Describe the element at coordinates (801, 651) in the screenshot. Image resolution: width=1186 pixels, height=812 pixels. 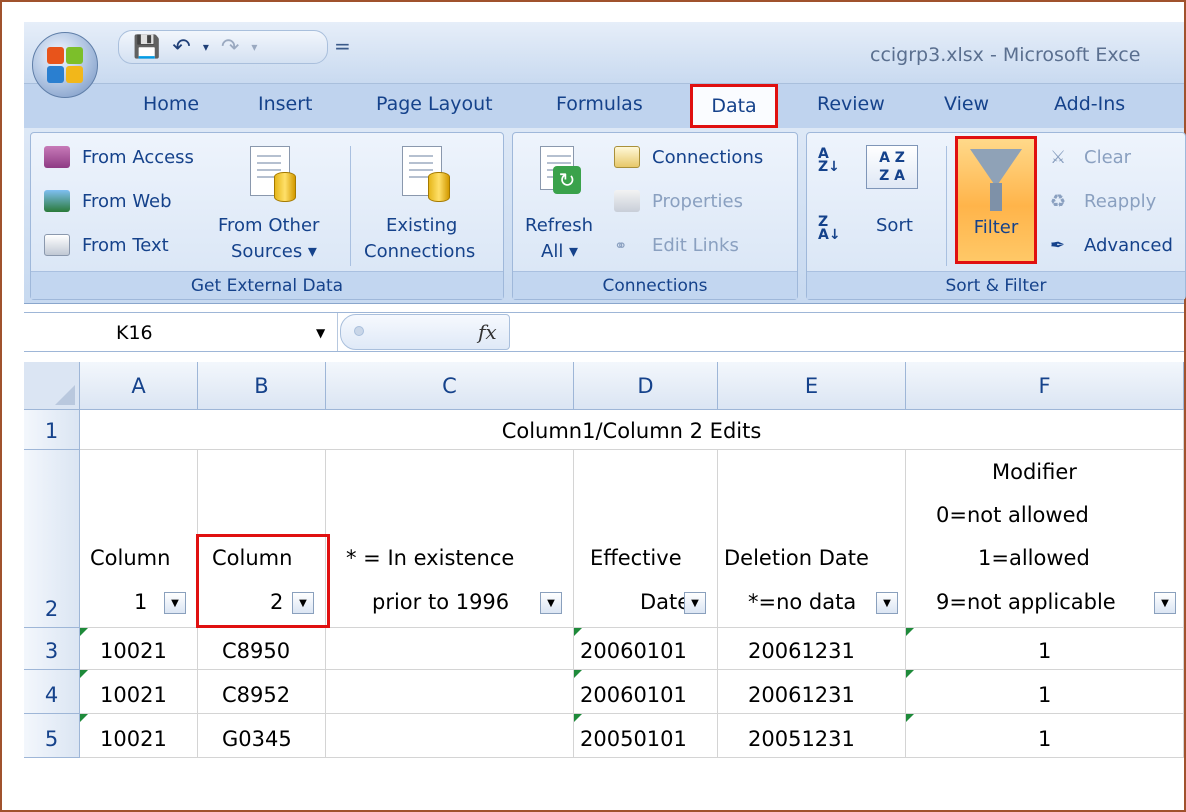
I see `cell-value: 20061231` at that location.